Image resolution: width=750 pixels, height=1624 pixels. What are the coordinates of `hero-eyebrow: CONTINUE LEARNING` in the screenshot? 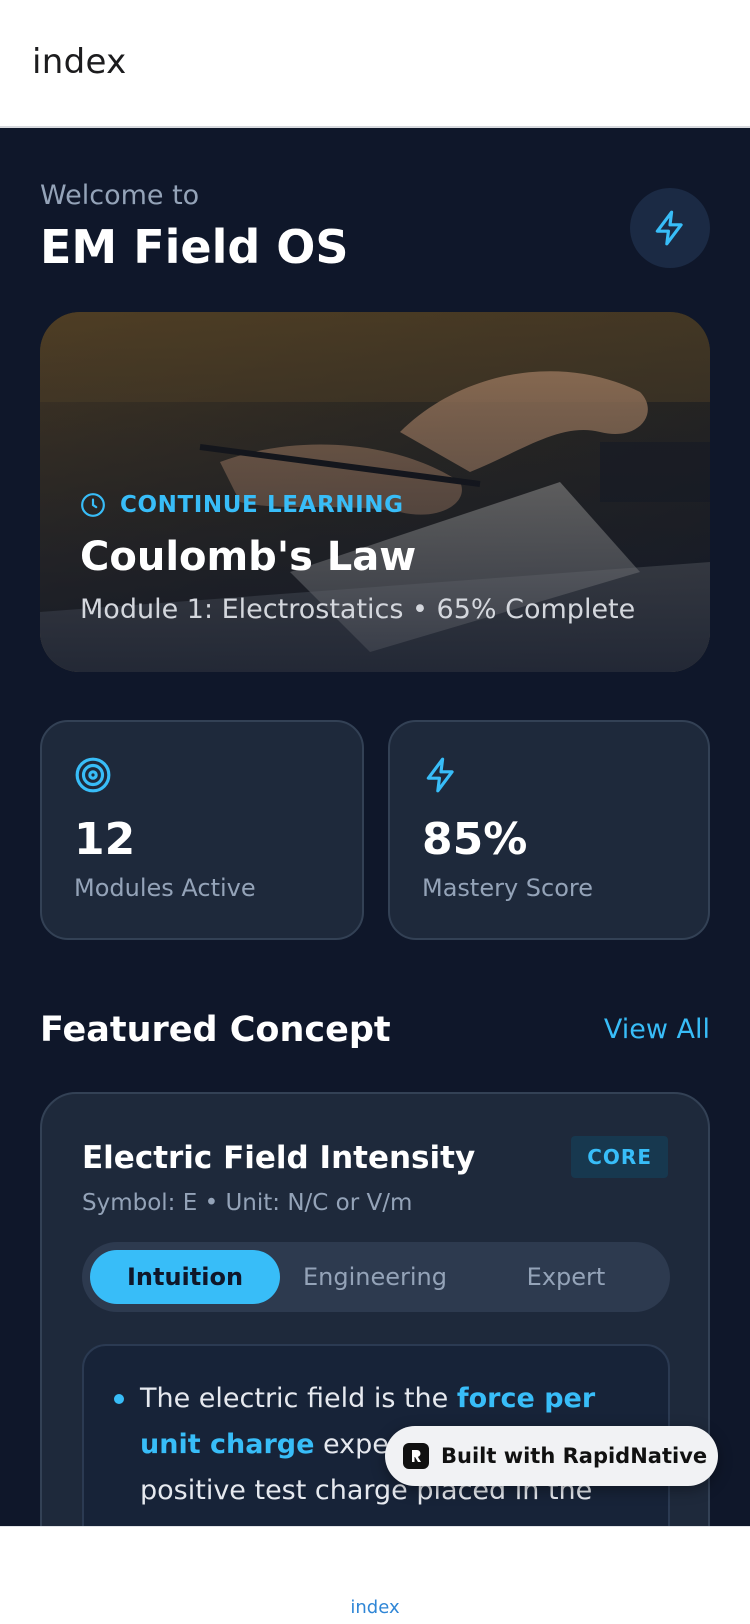 It's located at (242, 505).